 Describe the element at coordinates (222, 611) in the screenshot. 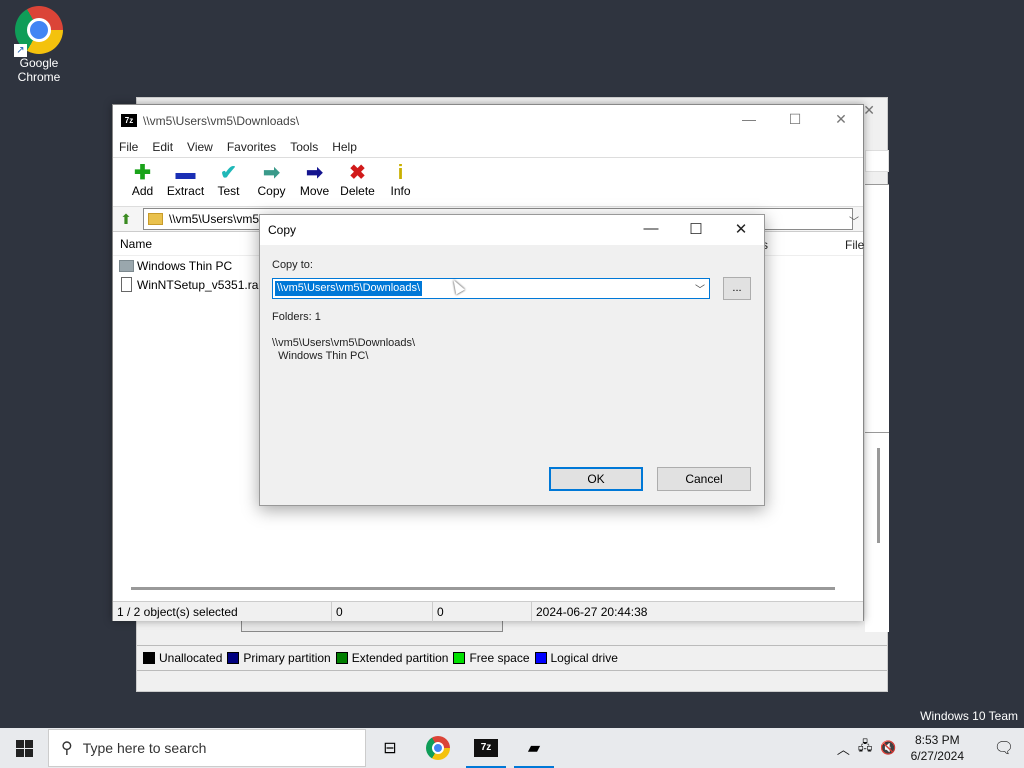

I see `status-selected: 1 / 2 object(s) selected` at that location.